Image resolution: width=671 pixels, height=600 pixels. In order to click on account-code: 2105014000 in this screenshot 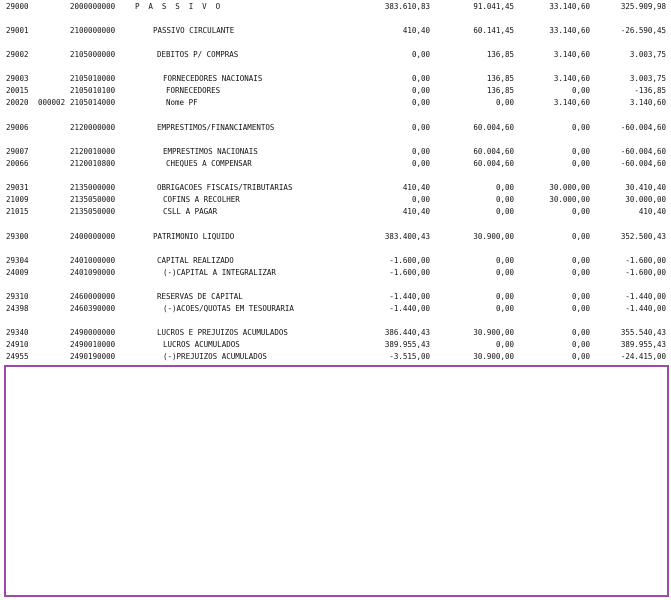, I will do `click(93, 102)`.